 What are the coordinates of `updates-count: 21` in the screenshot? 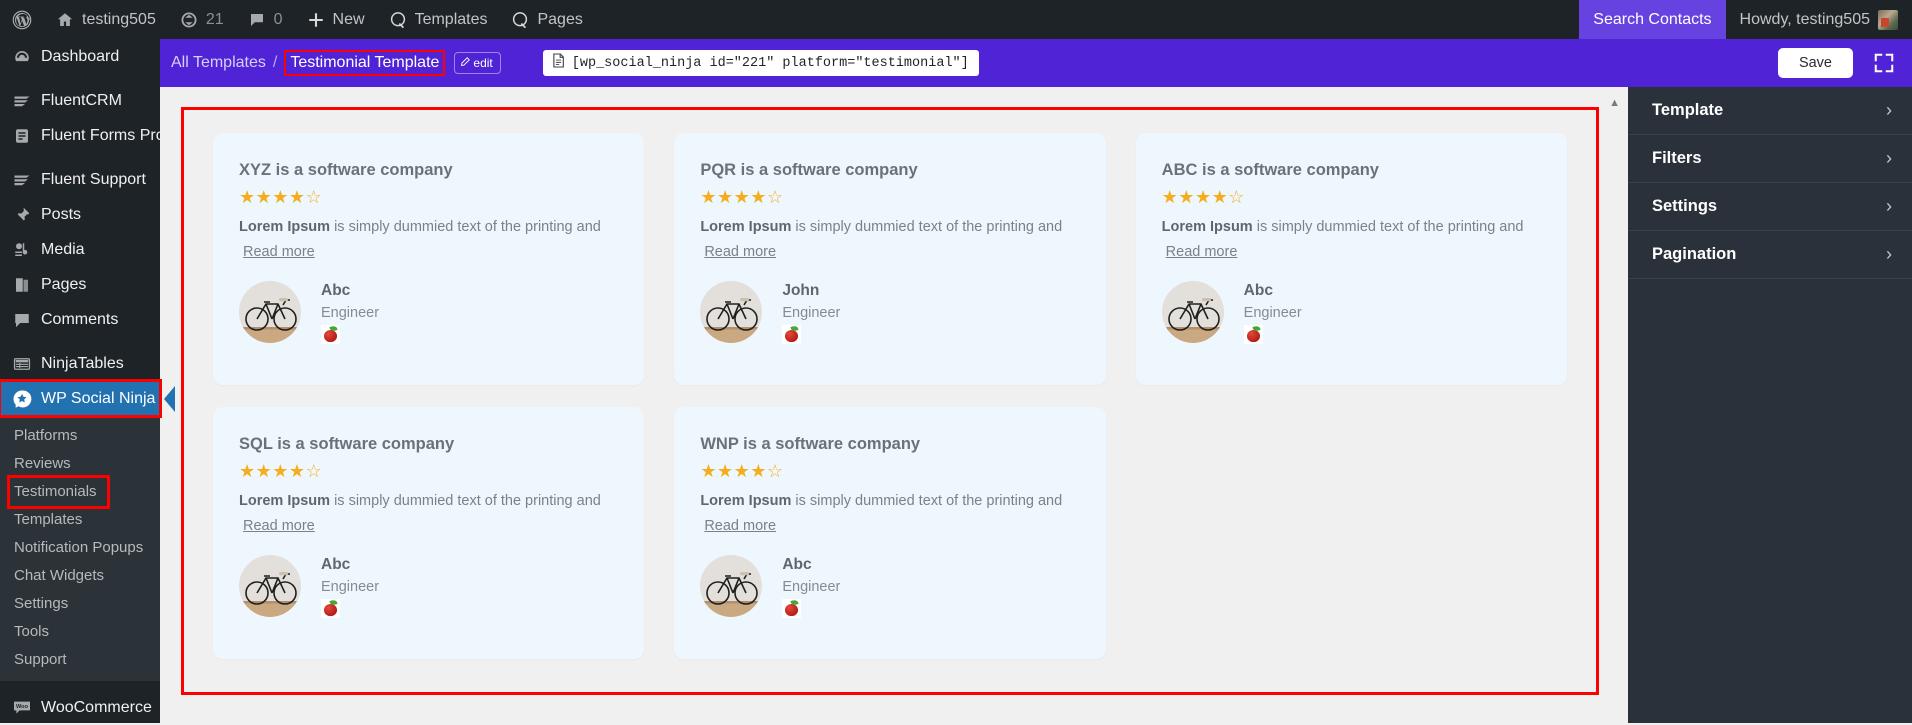 It's located at (214, 19).